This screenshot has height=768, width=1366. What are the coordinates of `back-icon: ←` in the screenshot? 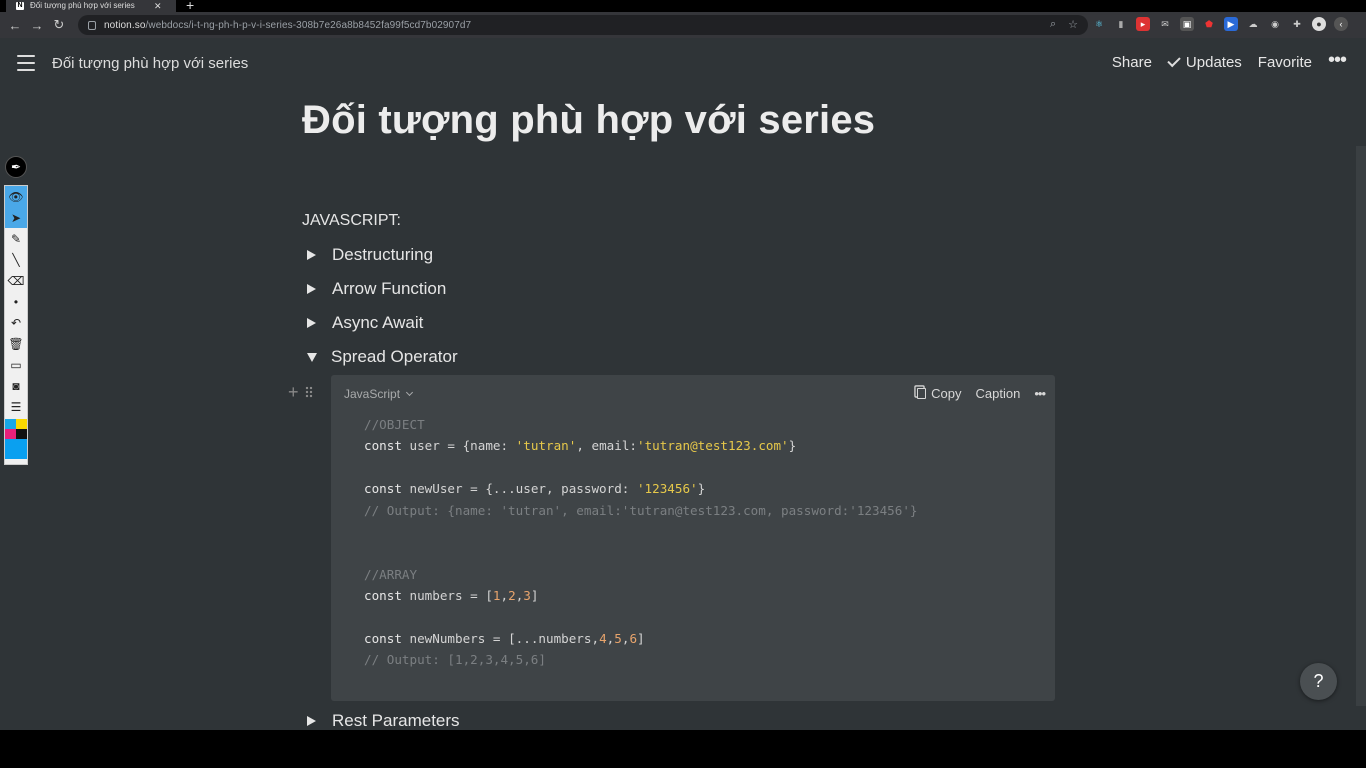 It's located at (15, 25).